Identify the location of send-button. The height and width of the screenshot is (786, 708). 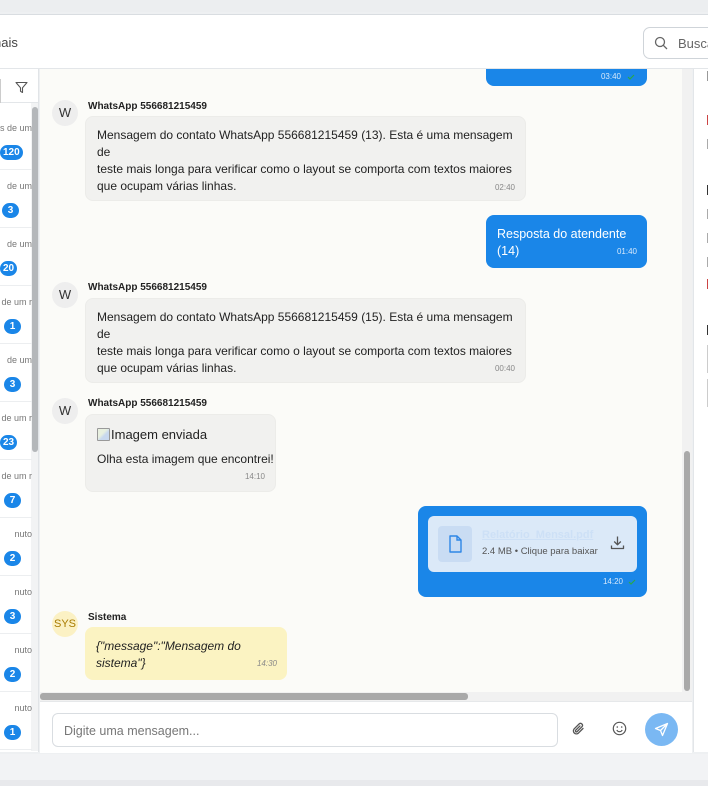
(661, 729).